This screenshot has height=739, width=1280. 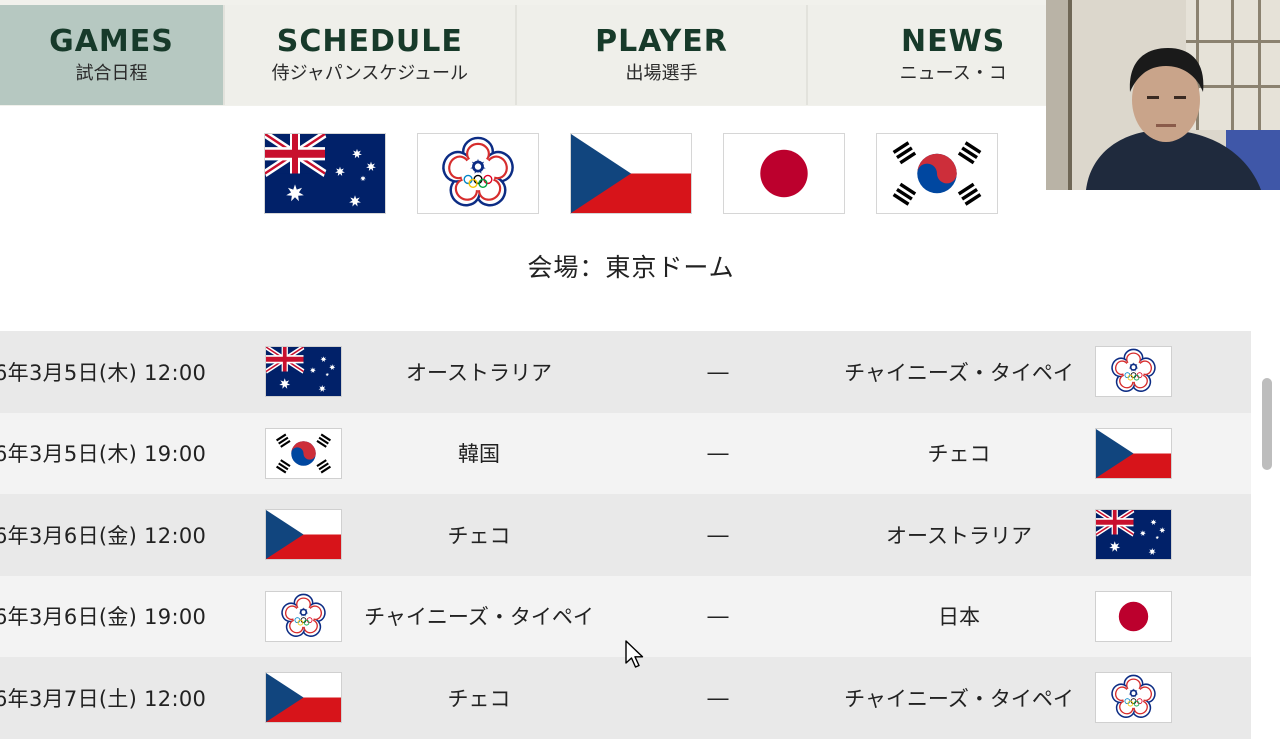 What do you see at coordinates (953, 41) in the screenshot?
I see `tab-news-title: NEWS` at bounding box center [953, 41].